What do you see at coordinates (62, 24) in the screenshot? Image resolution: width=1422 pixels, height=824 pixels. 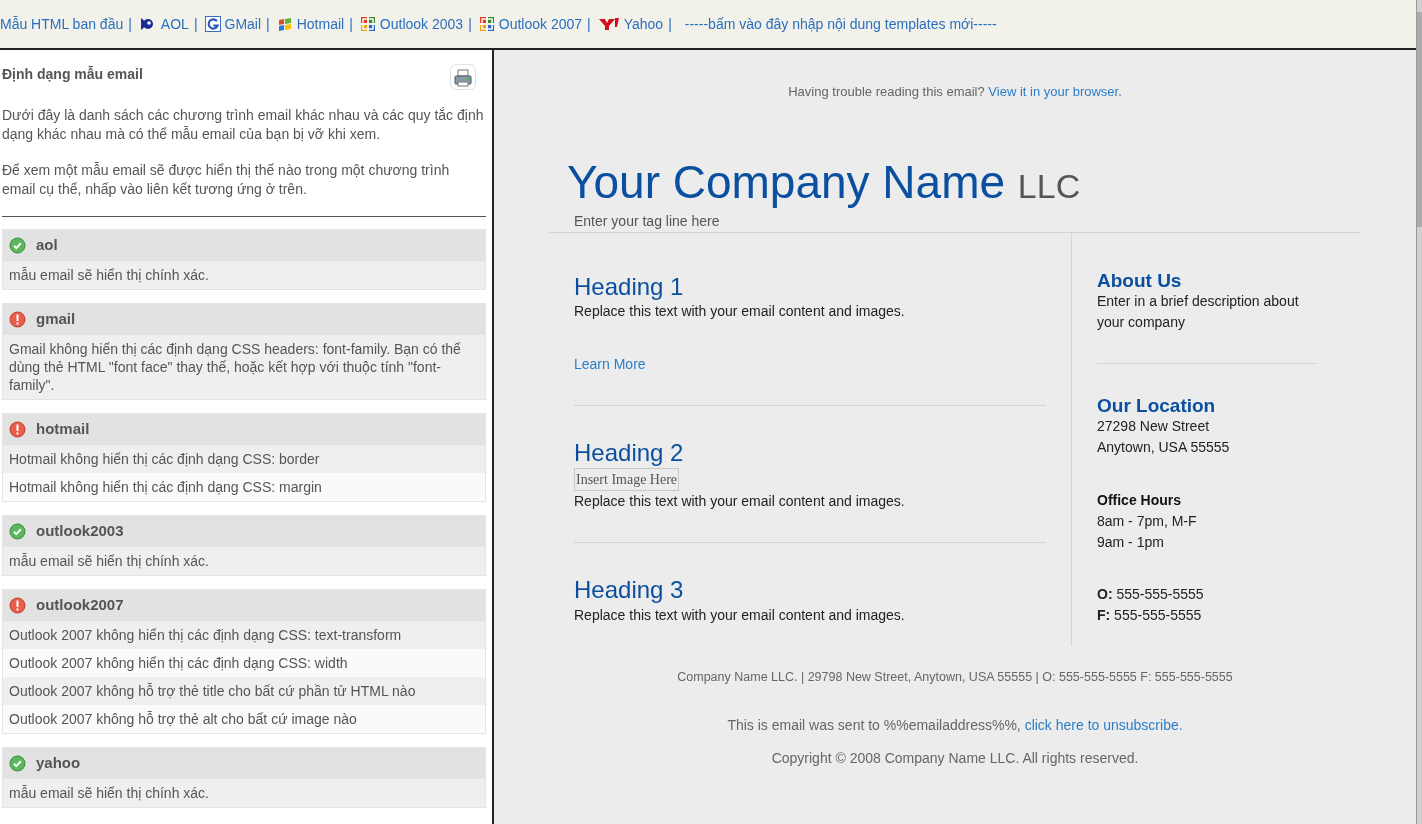 I see `nav-link: Mẫu HTML ban đầu` at bounding box center [62, 24].